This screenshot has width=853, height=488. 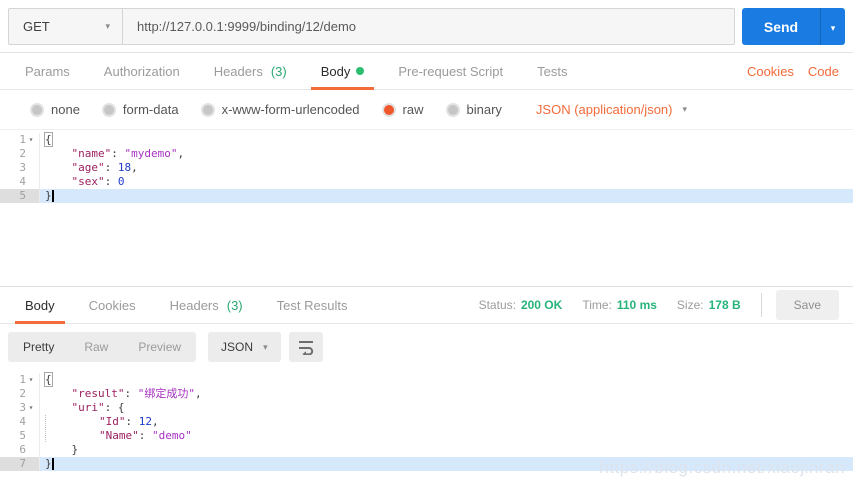 I want to click on send-options-button: ▾, so click(x=832, y=26).